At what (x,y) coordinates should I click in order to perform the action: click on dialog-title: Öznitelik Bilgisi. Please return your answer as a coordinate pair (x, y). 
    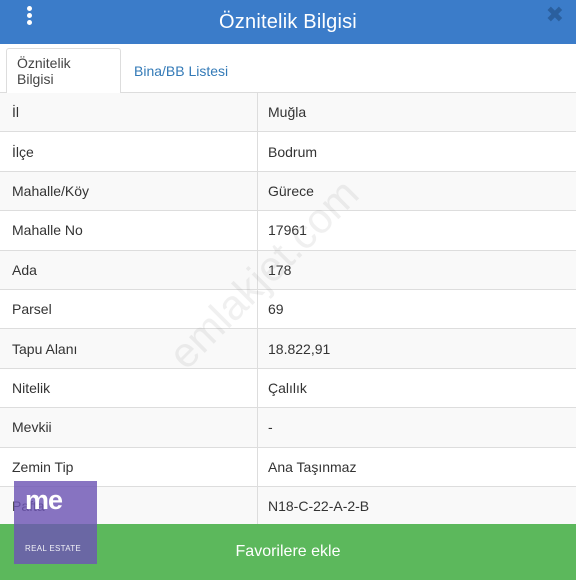
    Looking at the image, I should click on (288, 21).